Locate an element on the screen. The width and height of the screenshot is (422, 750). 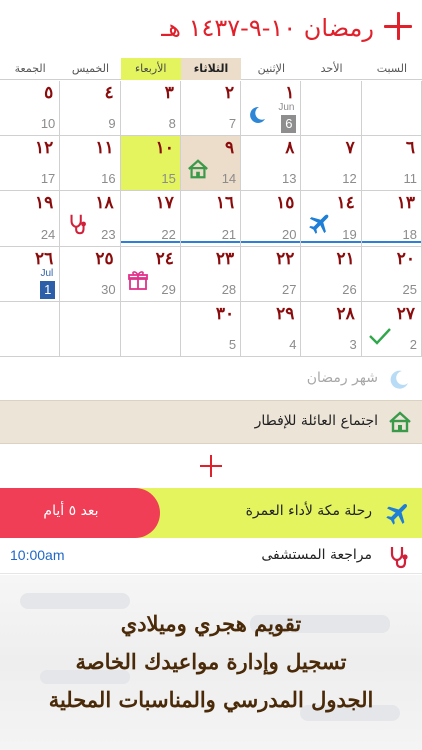
event-row-family: اجتماع العائلة للإفطار is located at coordinates (211, 422).